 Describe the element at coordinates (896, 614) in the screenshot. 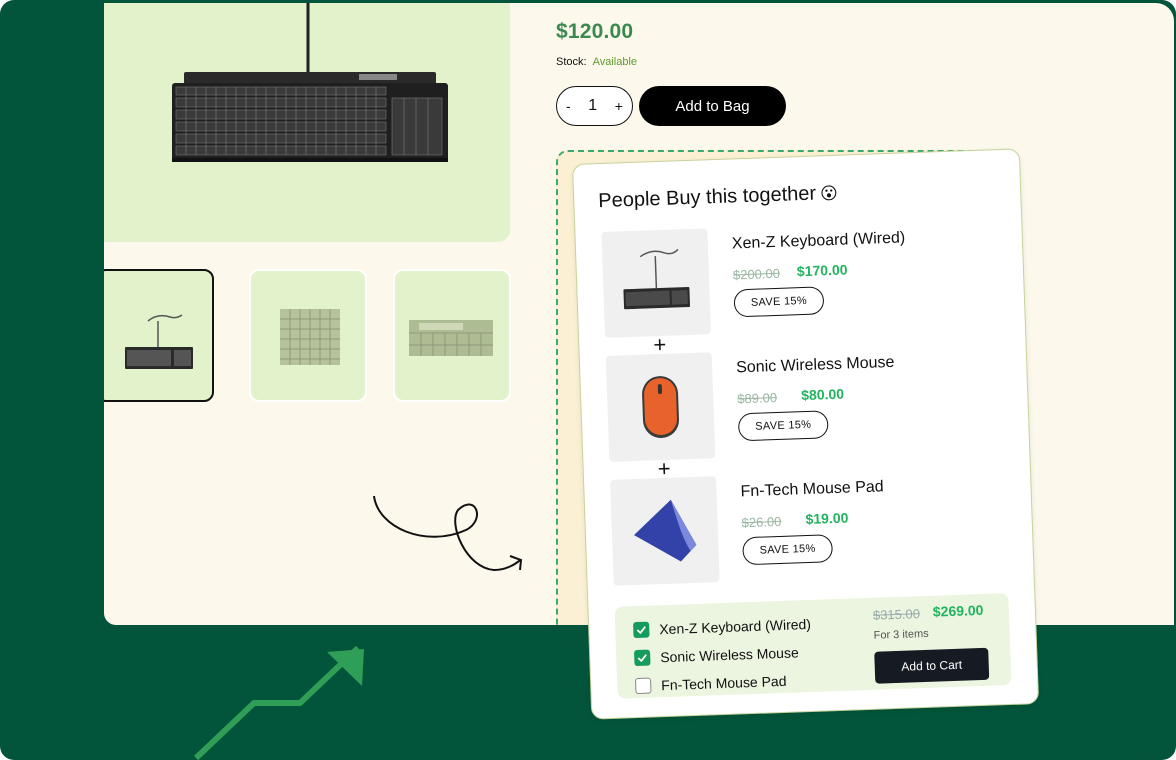

I see `bundle-old-total: $315.00` at that location.